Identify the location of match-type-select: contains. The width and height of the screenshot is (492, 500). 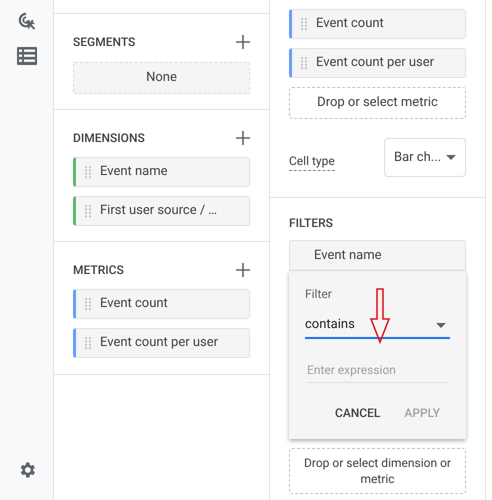
(377, 326).